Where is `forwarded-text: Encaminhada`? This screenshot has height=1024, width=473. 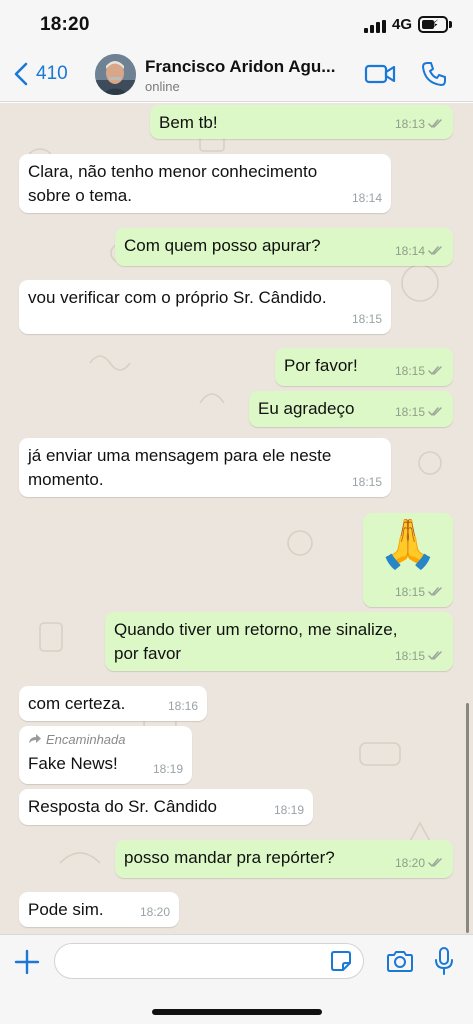 forwarded-text: Encaminhada is located at coordinates (86, 739).